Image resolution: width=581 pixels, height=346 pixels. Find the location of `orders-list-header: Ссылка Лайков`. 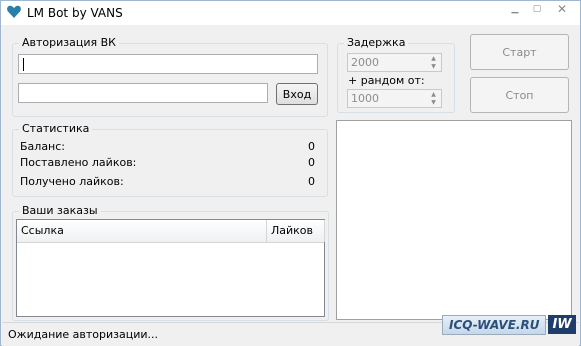

orders-list-header: Ссылка Лайков is located at coordinates (171, 231).